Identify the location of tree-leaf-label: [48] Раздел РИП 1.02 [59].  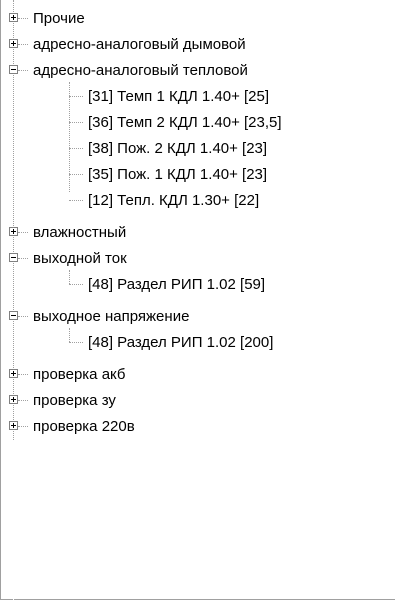
(176, 284).